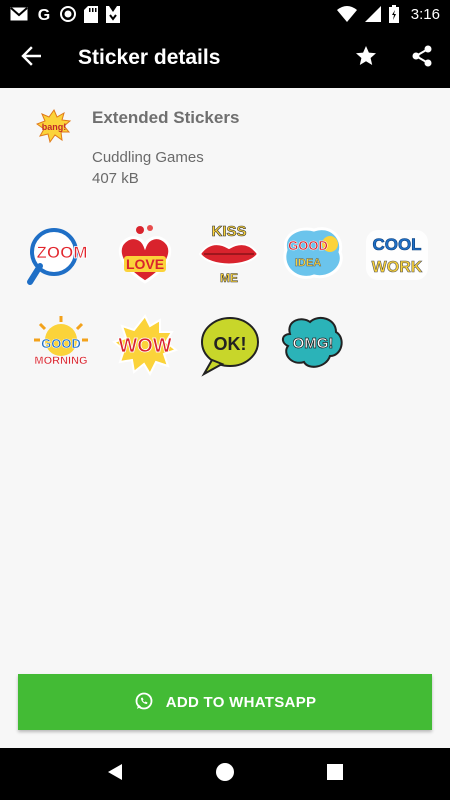  I want to click on sticker-ok-text: OK!, so click(230, 344).